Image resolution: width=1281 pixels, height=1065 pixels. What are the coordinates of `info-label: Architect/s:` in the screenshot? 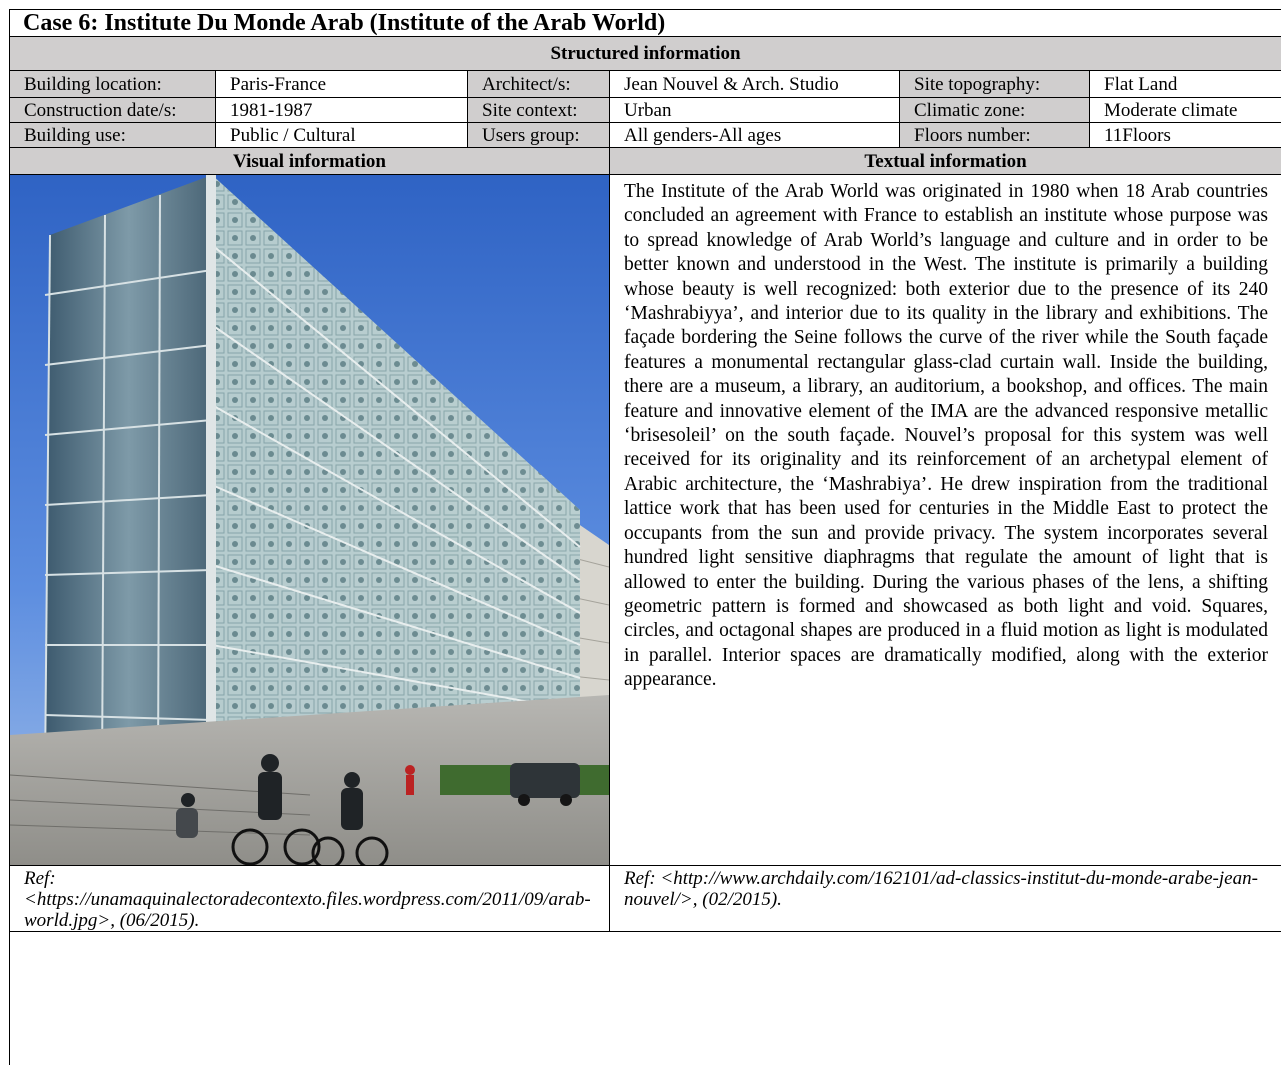 It's located at (538, 84).